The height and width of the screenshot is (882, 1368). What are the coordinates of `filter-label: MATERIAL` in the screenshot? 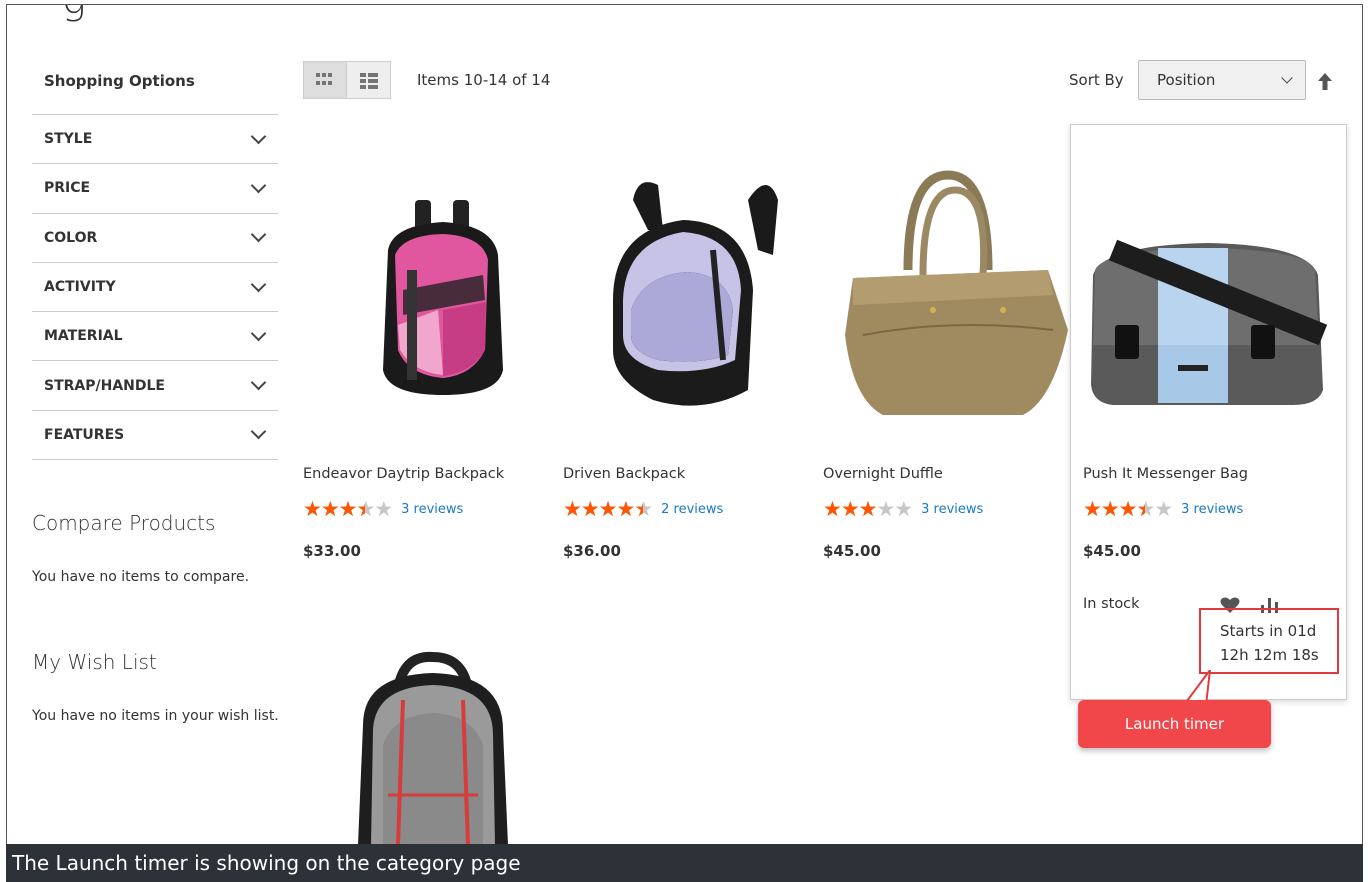 It's located at (83, 336).